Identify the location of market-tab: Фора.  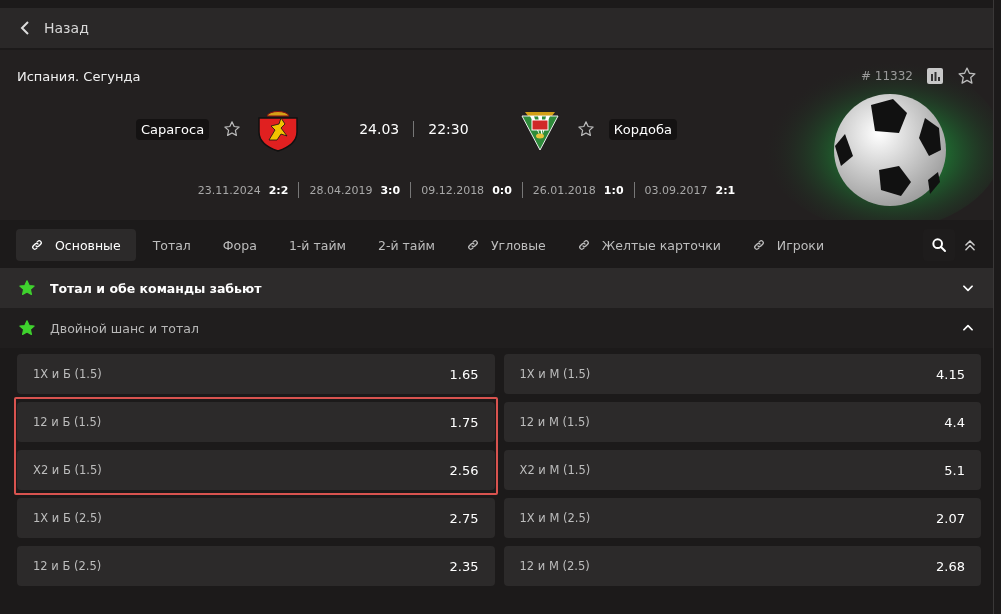
(239, 245).